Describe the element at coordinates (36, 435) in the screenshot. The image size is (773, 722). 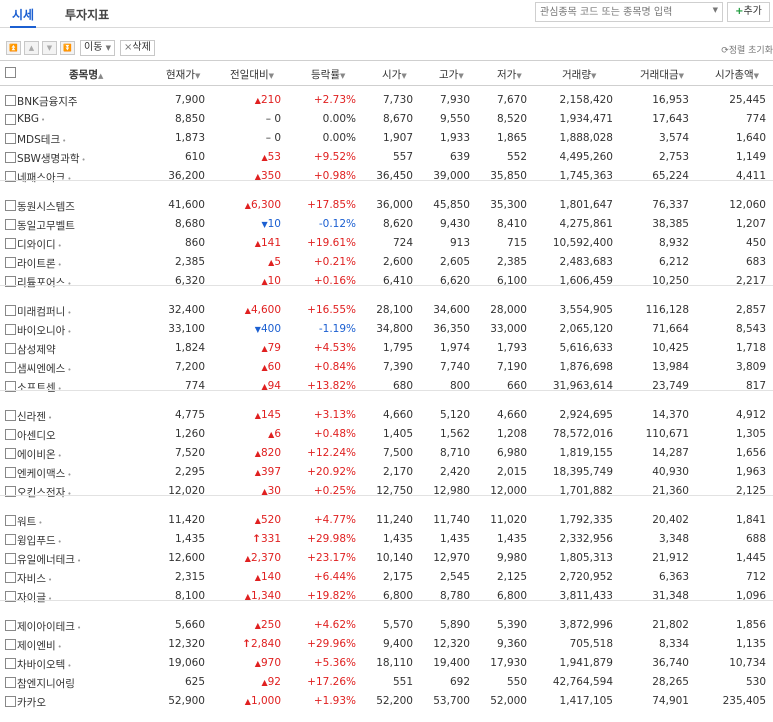
I see `stock-name: 아센디오` at that location.